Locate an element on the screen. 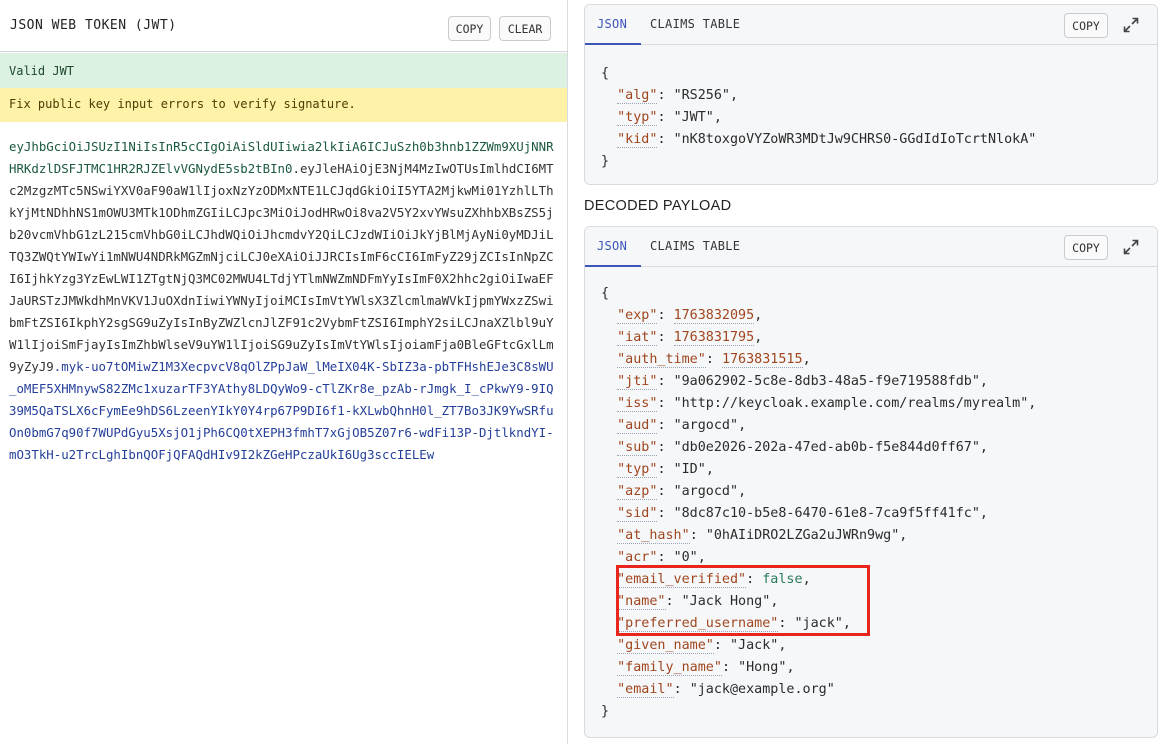 The height and width of the screenshot is (744, 1160). clear-button: CLEAR is located at coordinates (525, 28).